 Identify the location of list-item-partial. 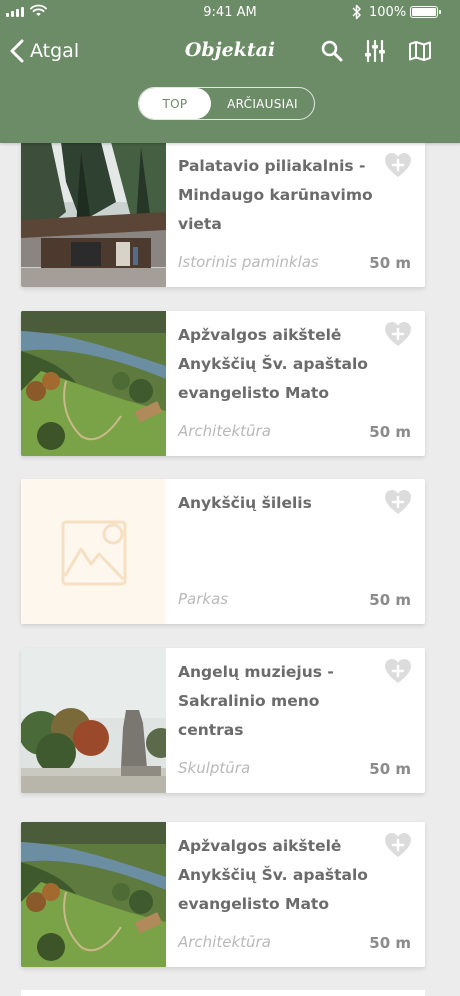
(223, 993).